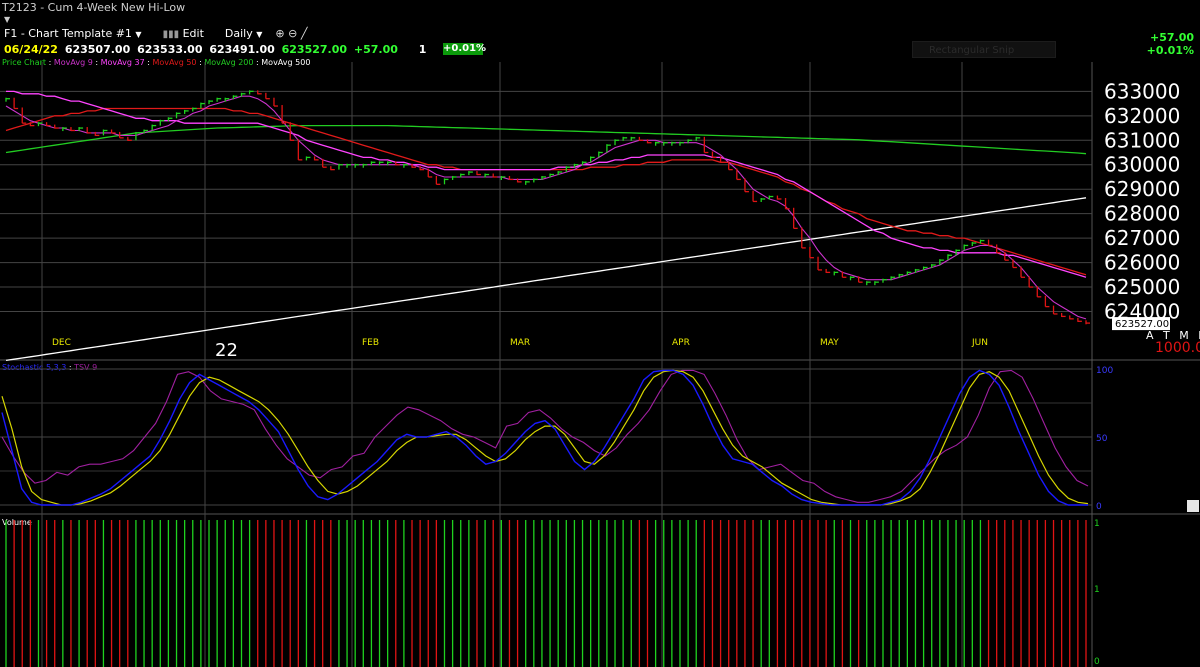 The image size is (1200, 667). What do you see at coordinates (1177, 348) in the screenshot?
I see `scale-bottom-label: 1000.0` at bounding box center [1177, 348].